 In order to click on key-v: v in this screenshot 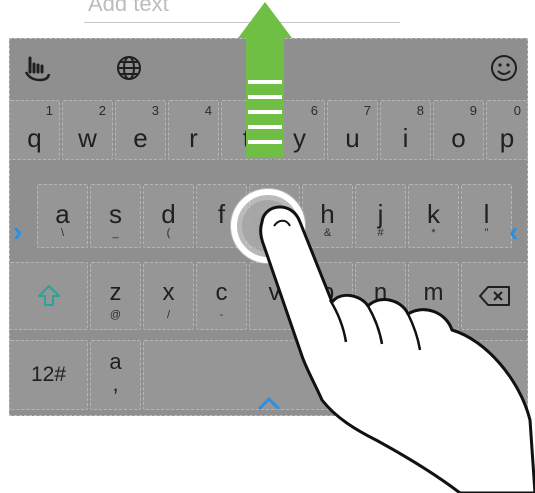, I will do `click(274, 296)`.